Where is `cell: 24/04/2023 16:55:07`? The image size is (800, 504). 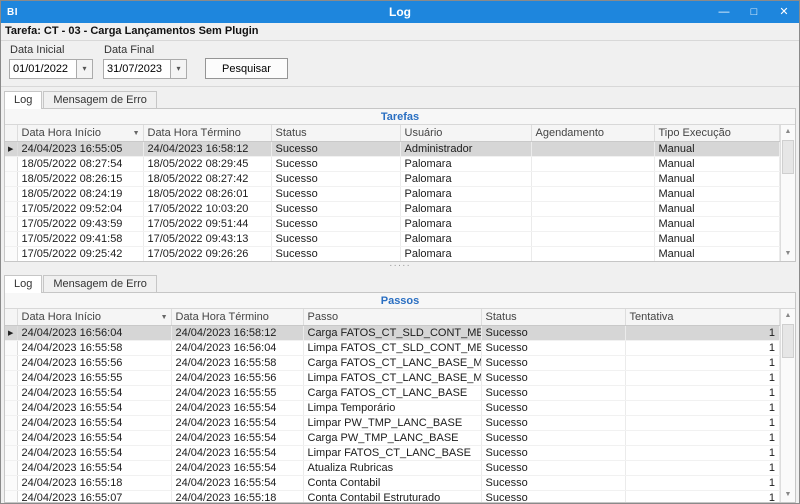 cell: 24/04/2023 16:55:07 is located at coordinates (94, 496).